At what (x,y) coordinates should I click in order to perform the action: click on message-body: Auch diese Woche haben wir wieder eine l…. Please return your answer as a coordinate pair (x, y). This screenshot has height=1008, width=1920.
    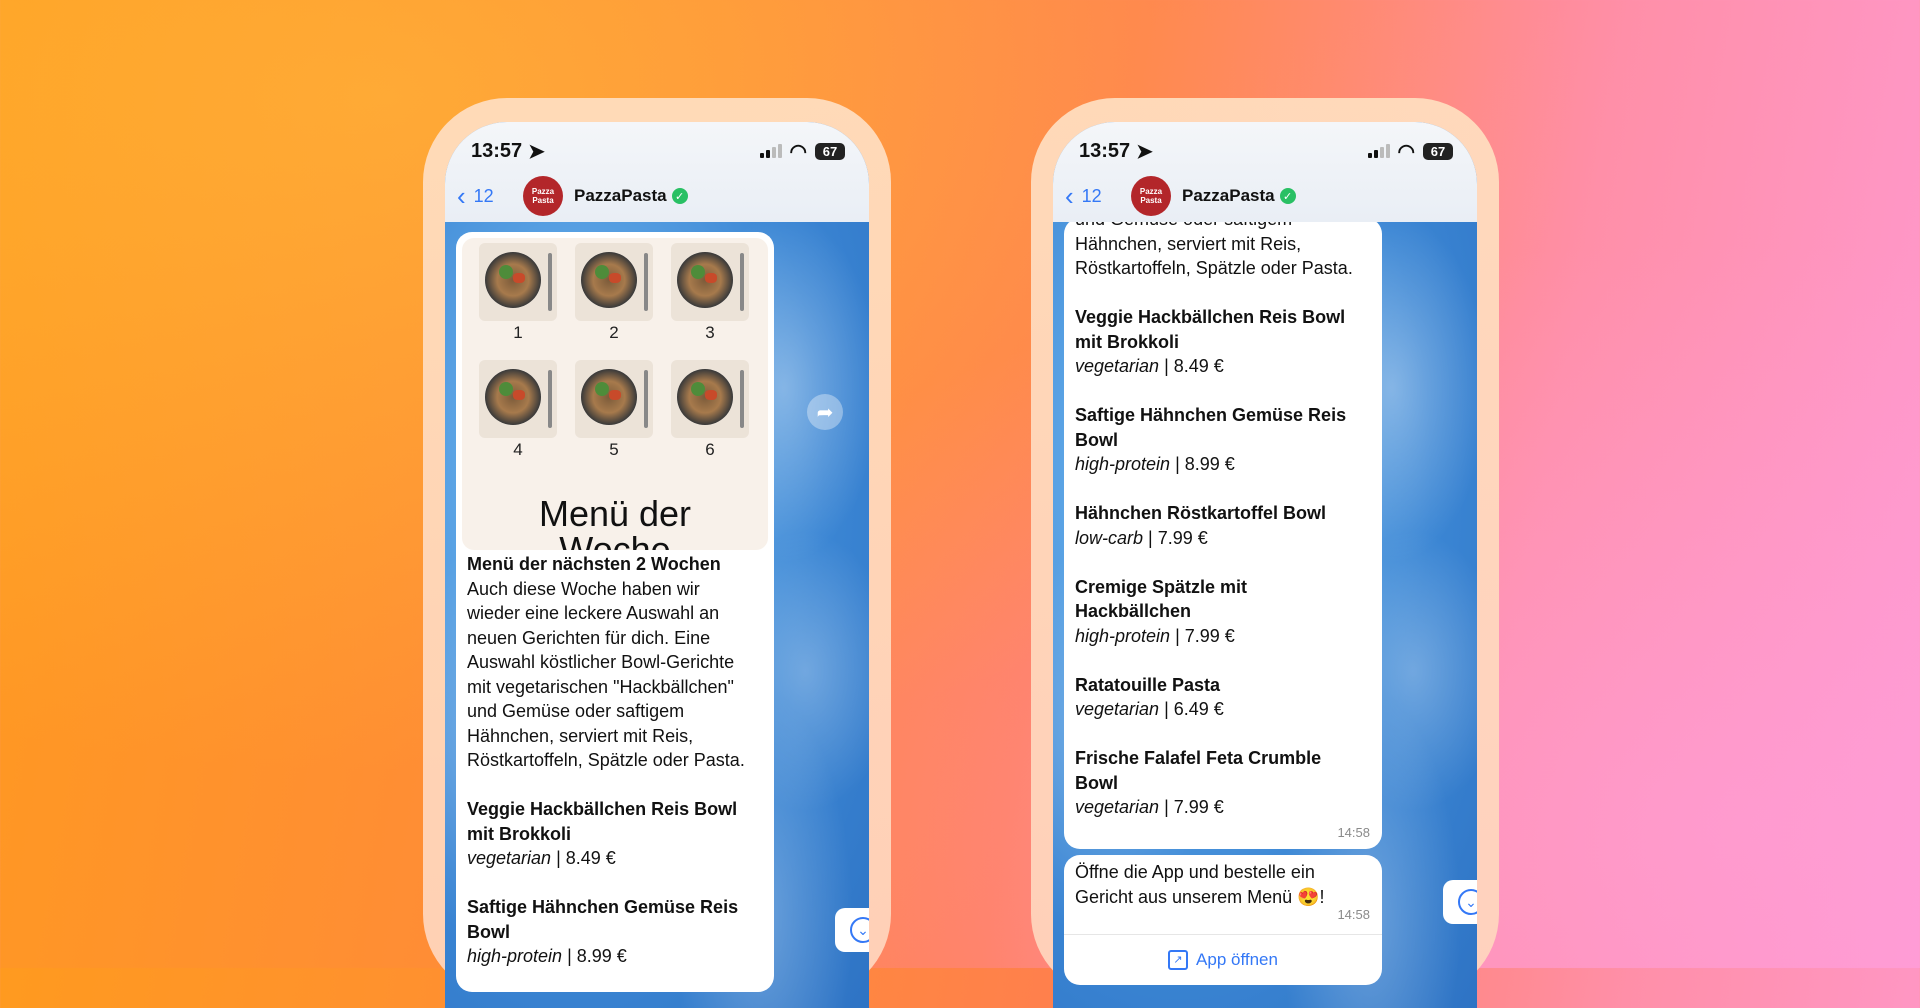
    Looking at the image, I should click on (615, 675).